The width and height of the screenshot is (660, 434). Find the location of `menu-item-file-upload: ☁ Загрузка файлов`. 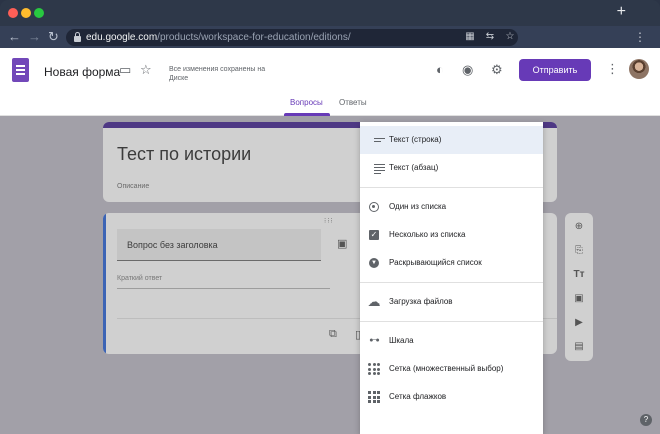

menu-item-file-upload: ☁ Загрузка файлов is located at coordinates (451, 302).